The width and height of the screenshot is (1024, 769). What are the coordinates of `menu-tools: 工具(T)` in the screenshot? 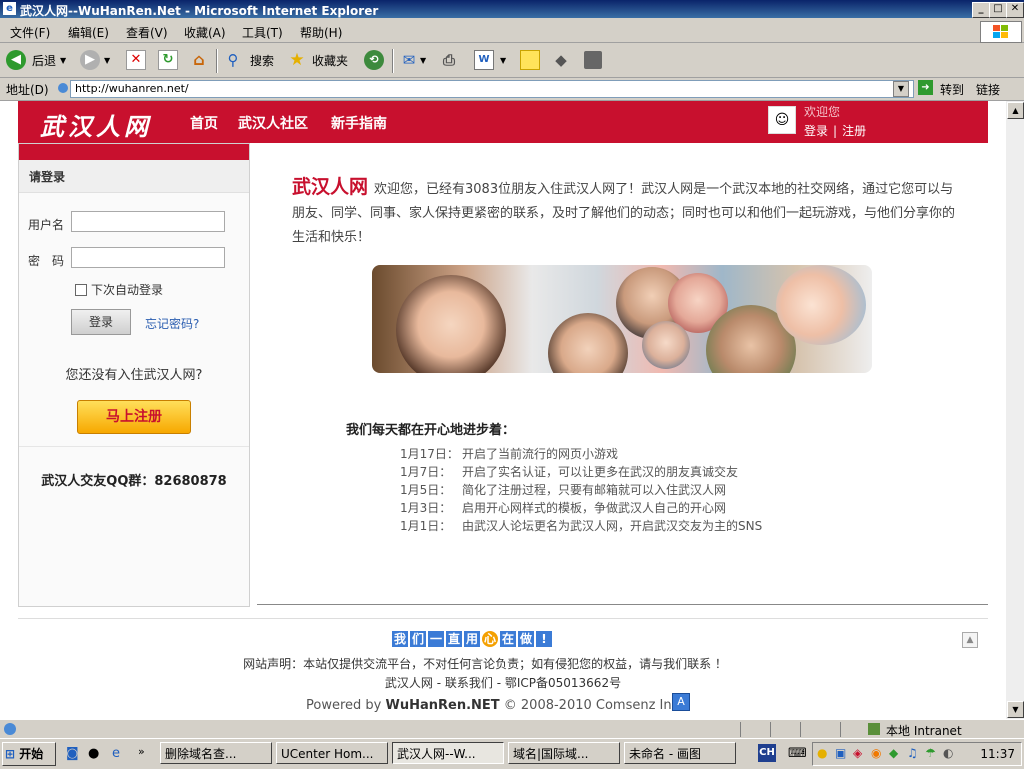 It's located at (262, 32).